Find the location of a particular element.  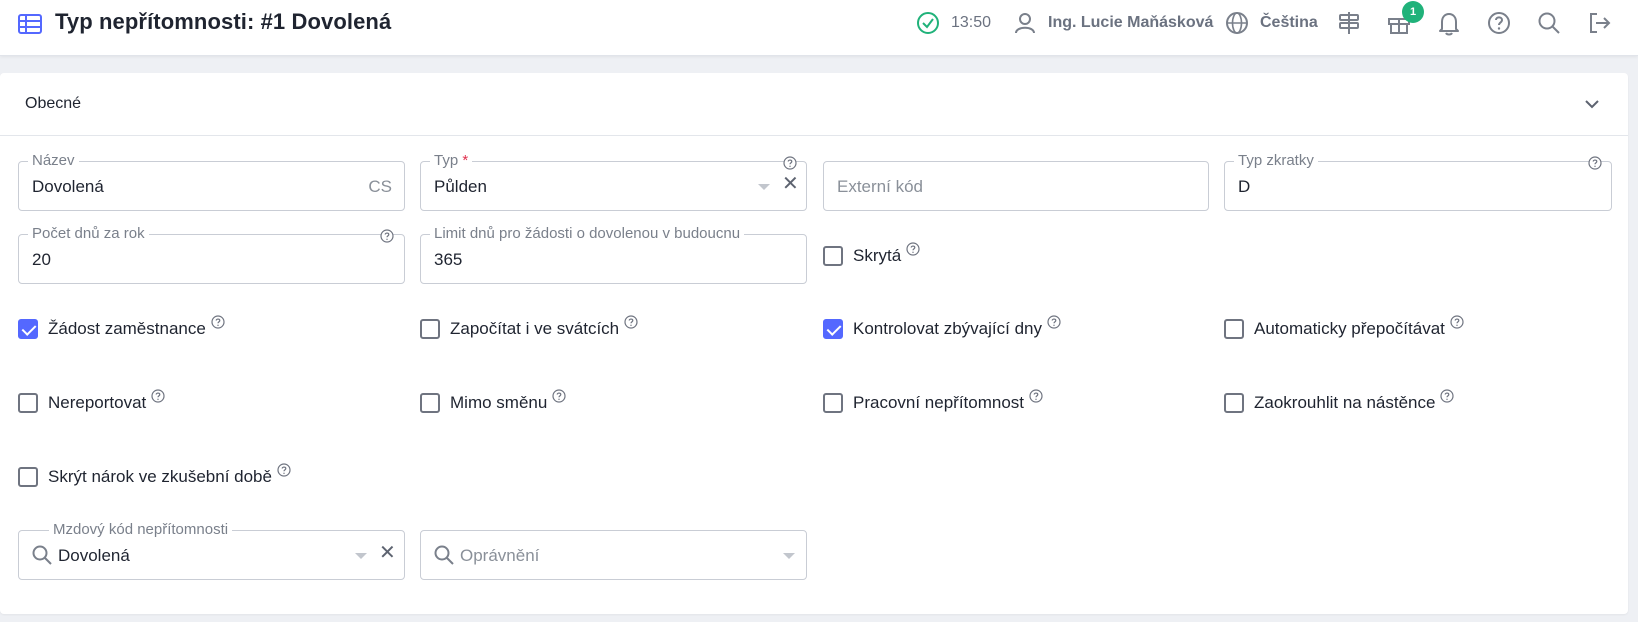

logout-button is located at coordinates (1599, 23).